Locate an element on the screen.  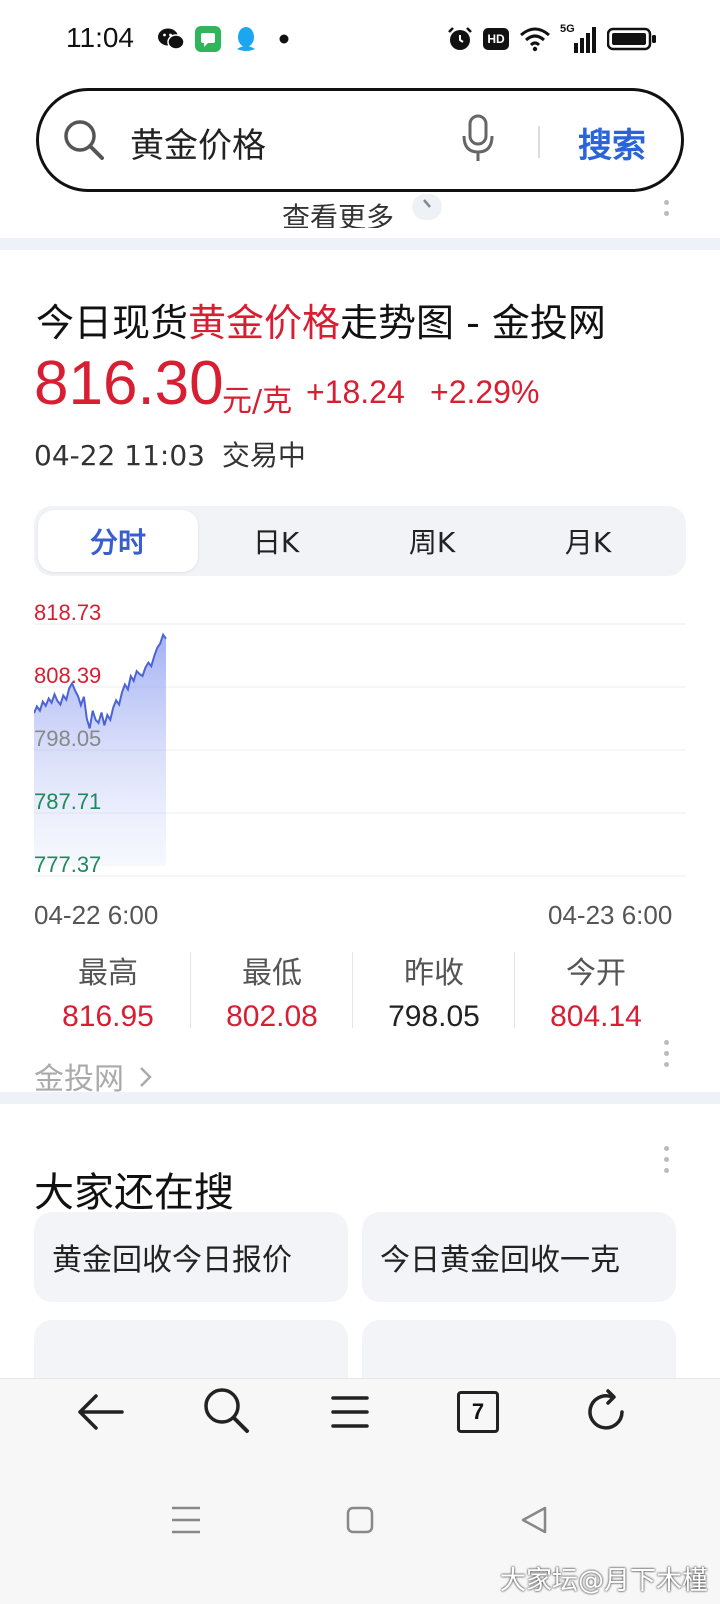
trading-status: 交易中 is located at coordinates (263, 455).